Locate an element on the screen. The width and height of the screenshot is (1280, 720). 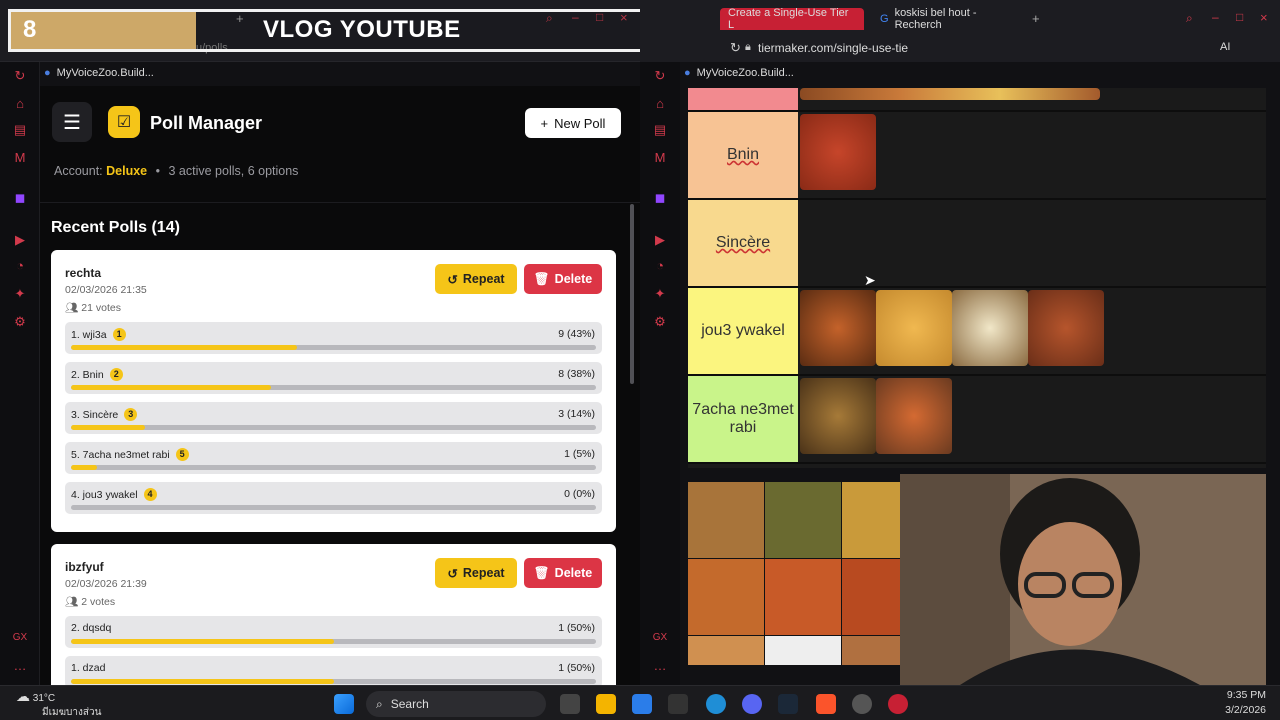
store-icon is located at coordinates (642, 704).